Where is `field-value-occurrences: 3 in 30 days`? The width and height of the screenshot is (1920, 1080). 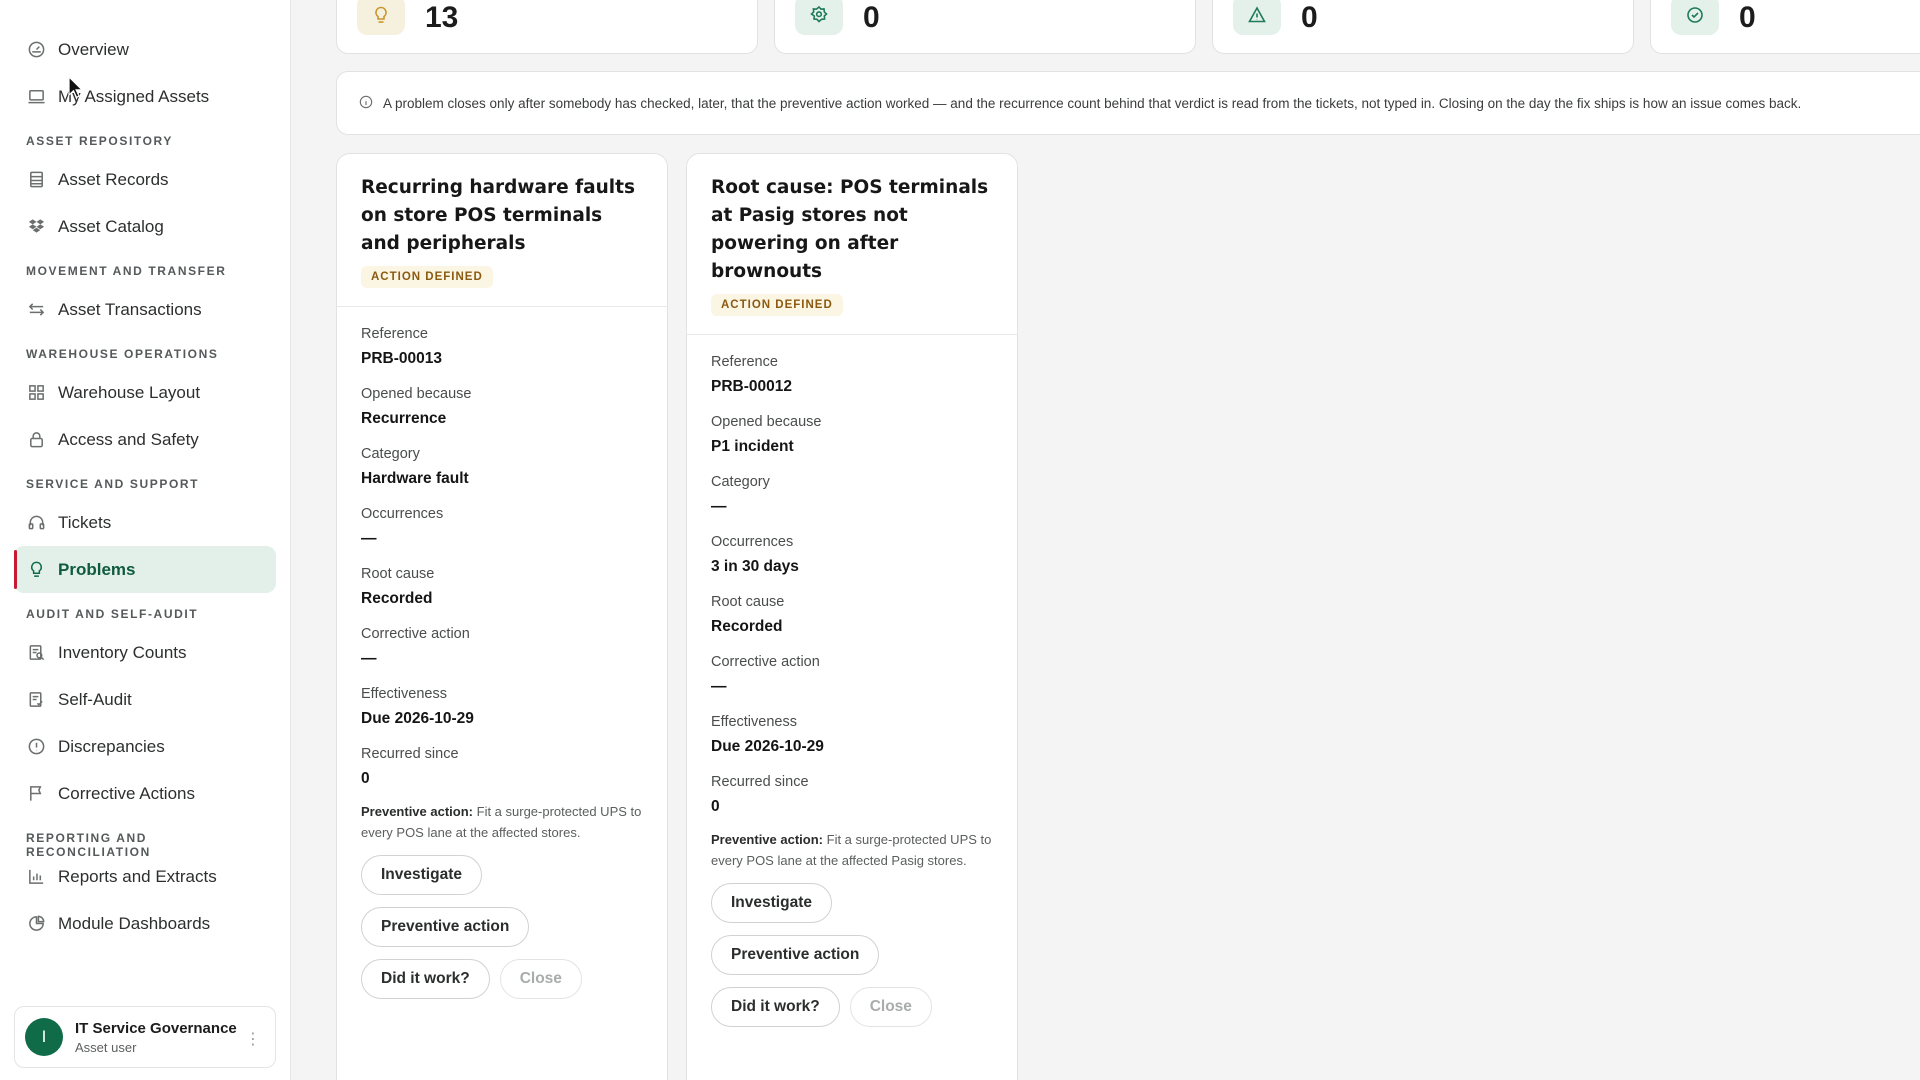
field-value-occurrences: 3 in 30 days is located at coordinates (755, 566).